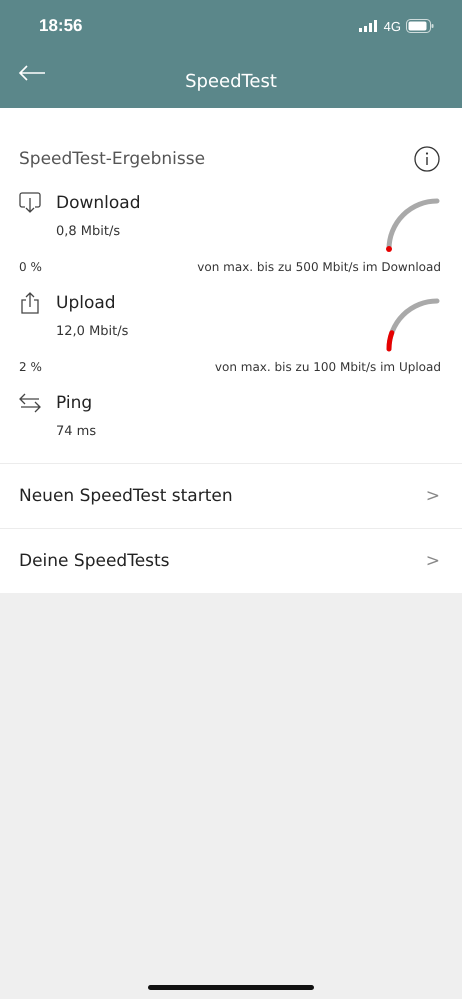  What do you see at coordinates (91, 331) in the screenshot?
I see `metric-value: 12,0 Mbit/s` at bounding box center [91, 331].